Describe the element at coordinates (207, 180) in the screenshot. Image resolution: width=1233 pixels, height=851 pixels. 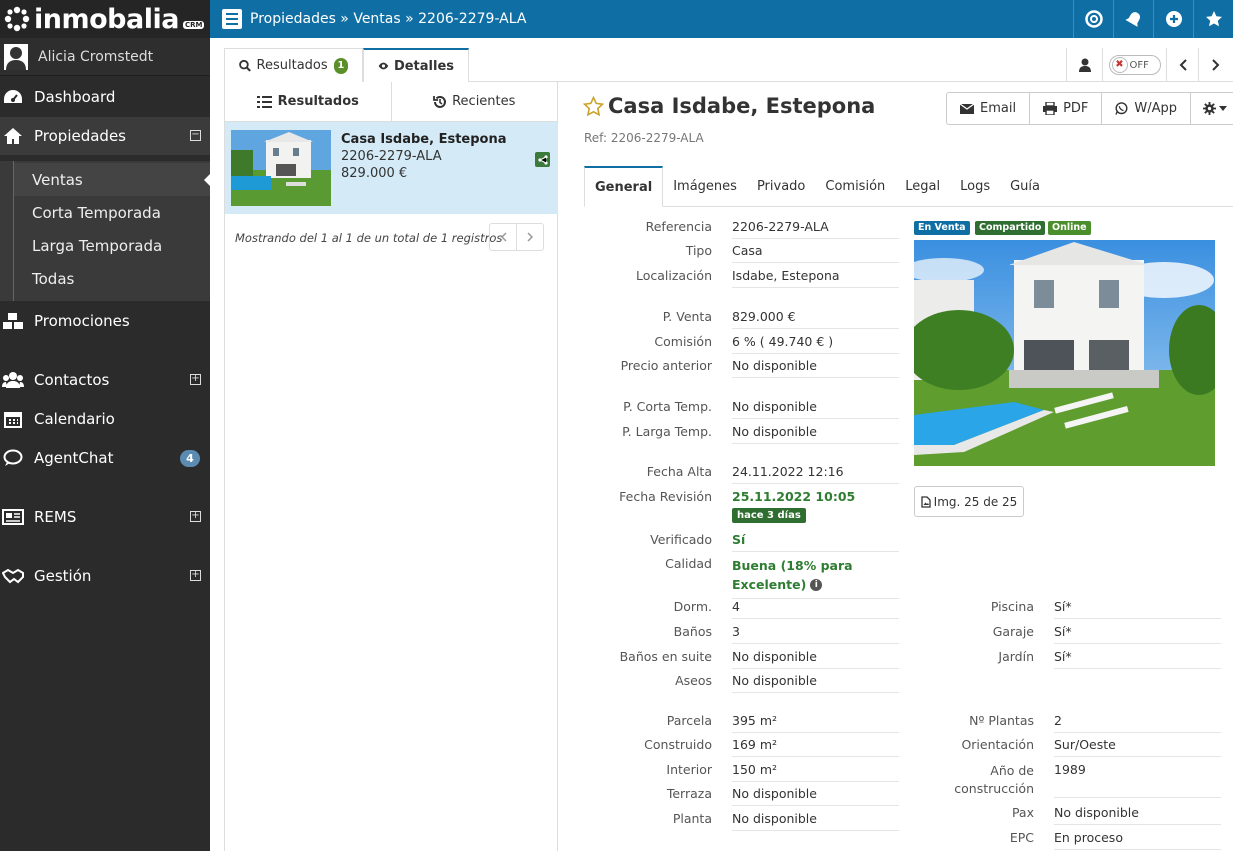
I see `active-caret-icon` at that location.